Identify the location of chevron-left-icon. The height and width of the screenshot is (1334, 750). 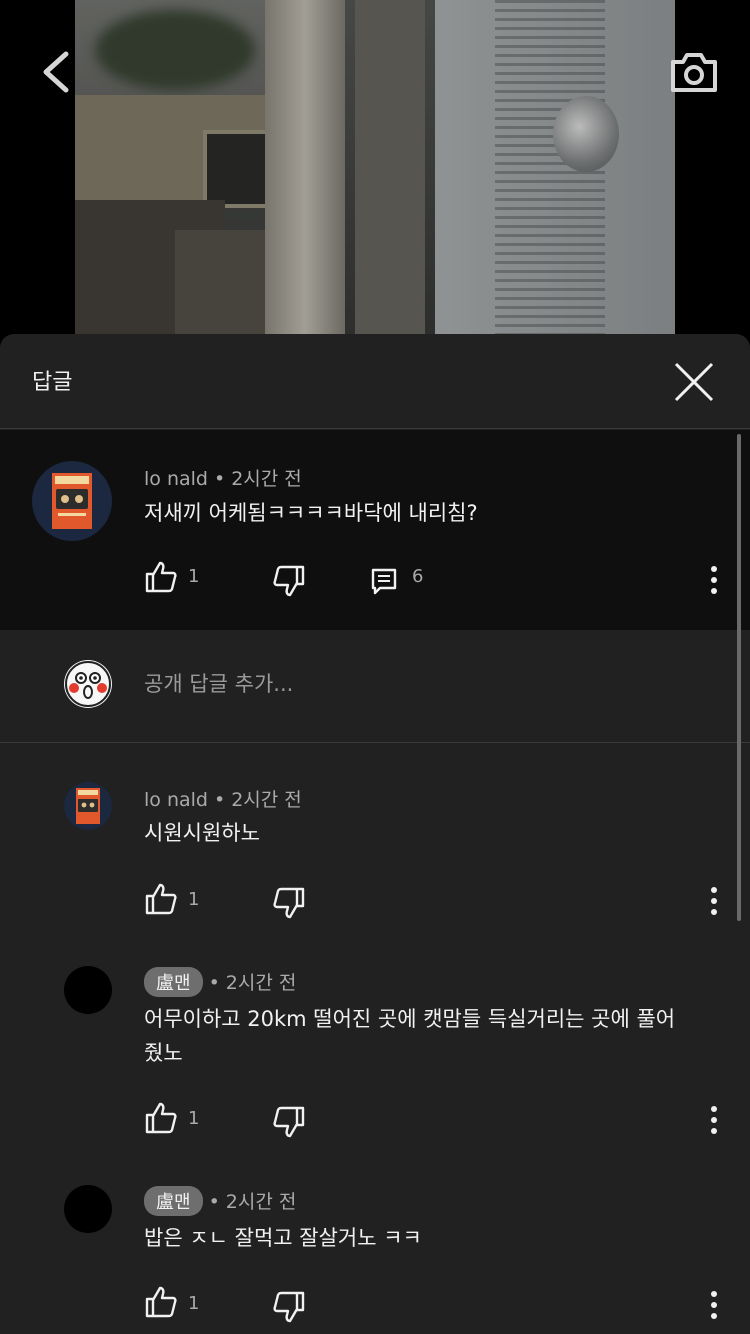
(56, 72).